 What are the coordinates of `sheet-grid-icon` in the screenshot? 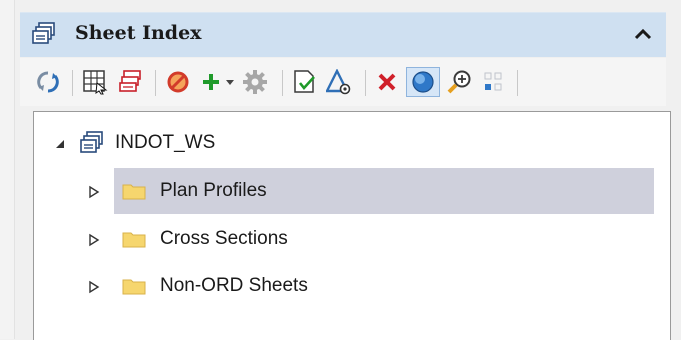 It's located at (95, 82).